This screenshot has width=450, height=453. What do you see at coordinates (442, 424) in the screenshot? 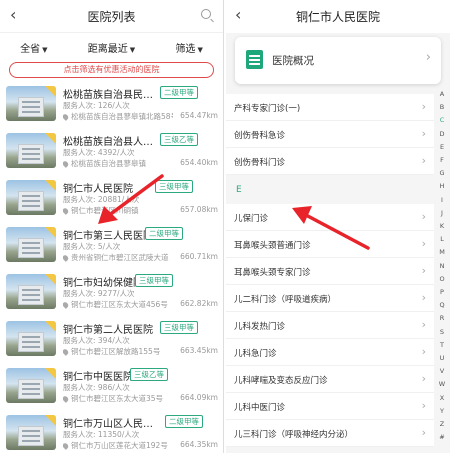
I see `alphabet-index-letter: Z` at bounding box center [442, 424].